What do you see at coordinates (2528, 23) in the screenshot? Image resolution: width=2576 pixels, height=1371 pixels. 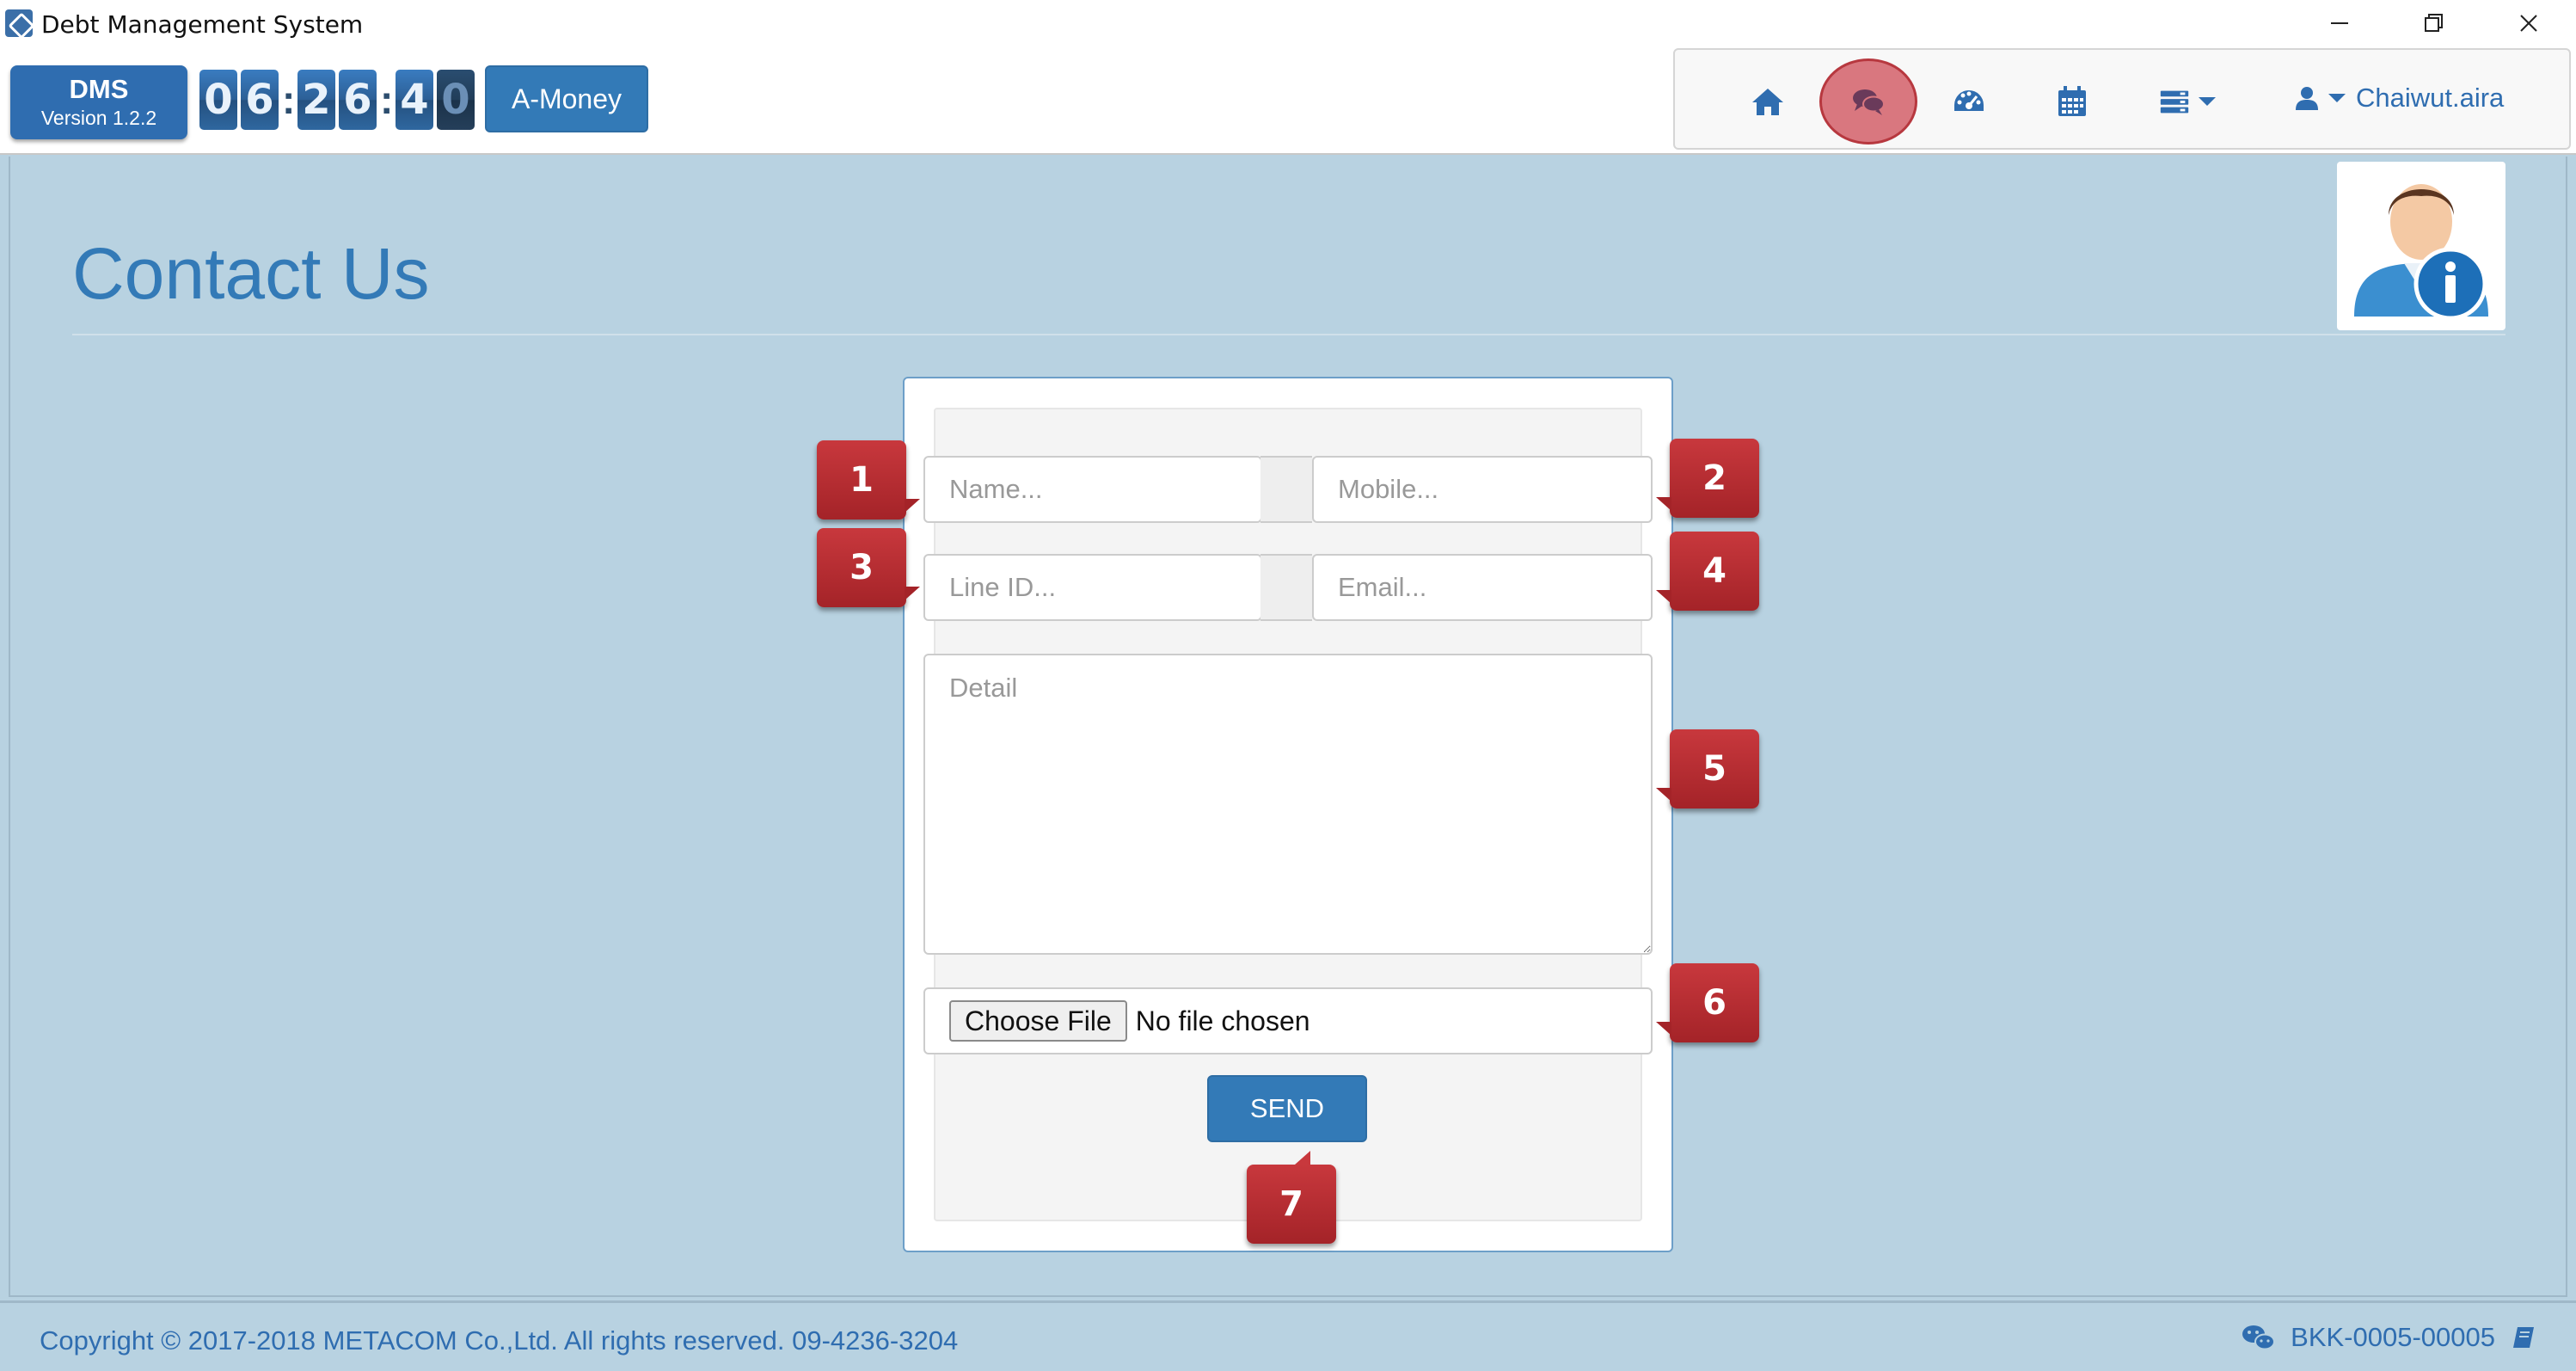 I see `close-button` at bounding box center [2528, 23].